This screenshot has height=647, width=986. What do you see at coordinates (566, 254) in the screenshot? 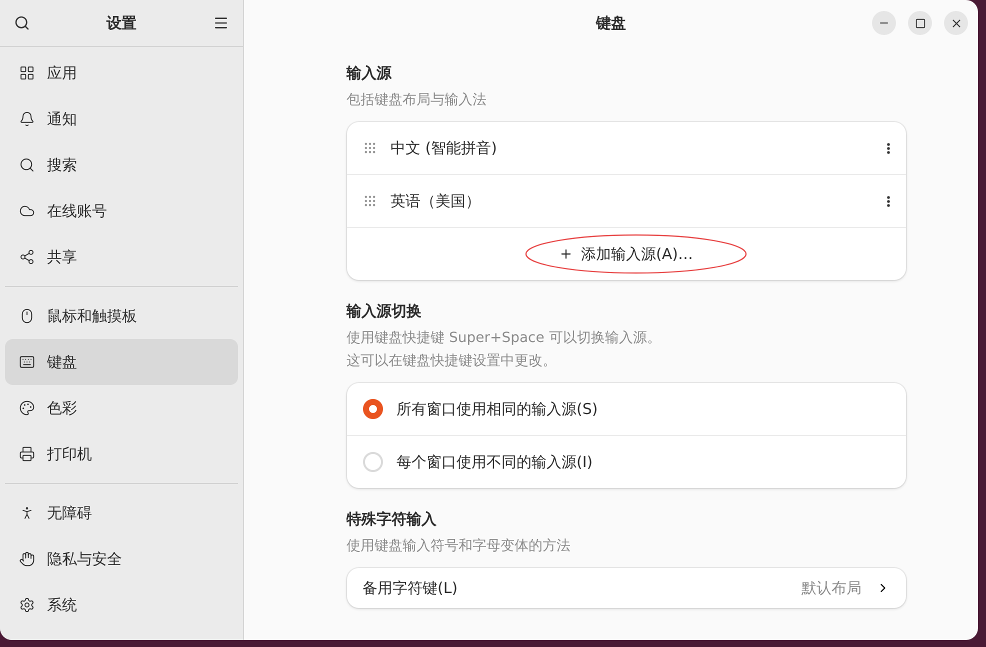
I see `plus-icon` at bounding box center [566, 254].